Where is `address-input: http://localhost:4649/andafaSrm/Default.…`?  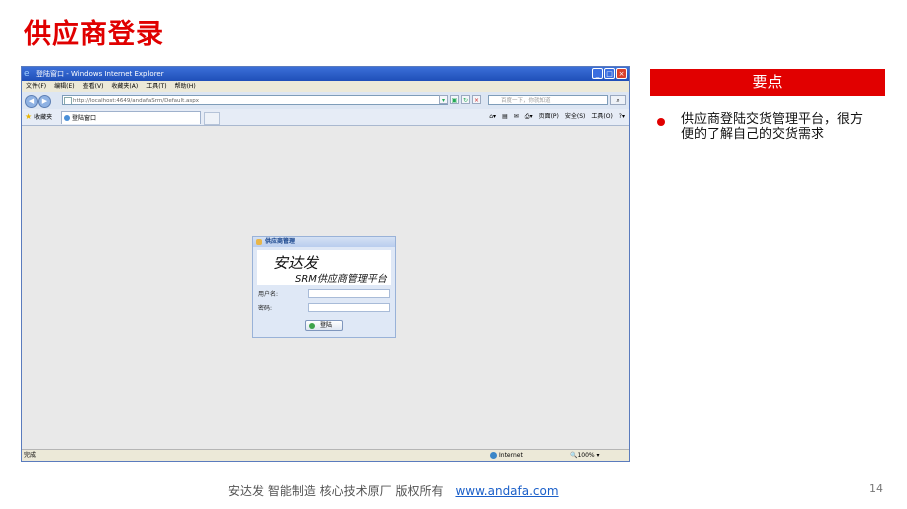
address-input: http://localhost:4649/andafaSrm/Default.… is located at coordinates (255, 100).